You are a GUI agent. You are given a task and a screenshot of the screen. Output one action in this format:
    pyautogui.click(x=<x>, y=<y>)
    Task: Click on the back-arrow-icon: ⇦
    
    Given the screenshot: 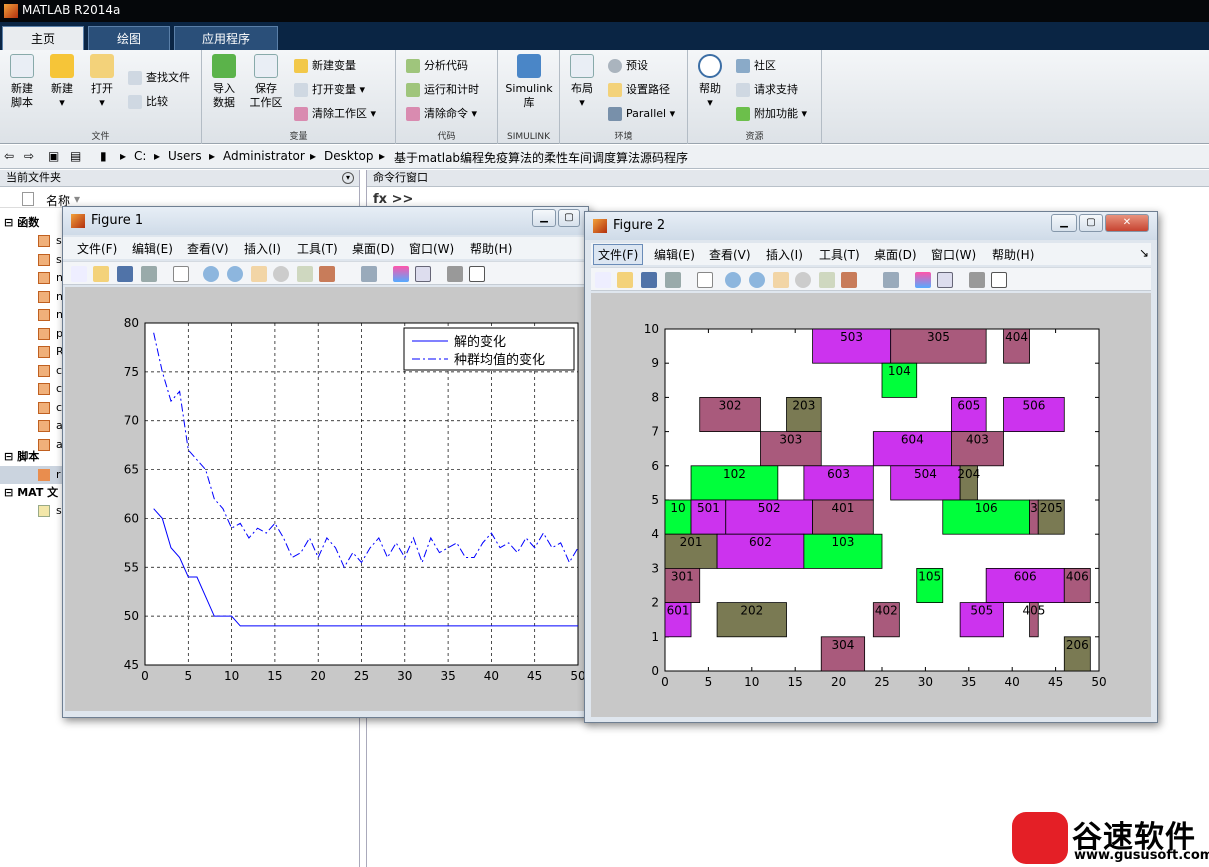 What is the action you would take?
    pyautogui.click(x=9, y=156)
    